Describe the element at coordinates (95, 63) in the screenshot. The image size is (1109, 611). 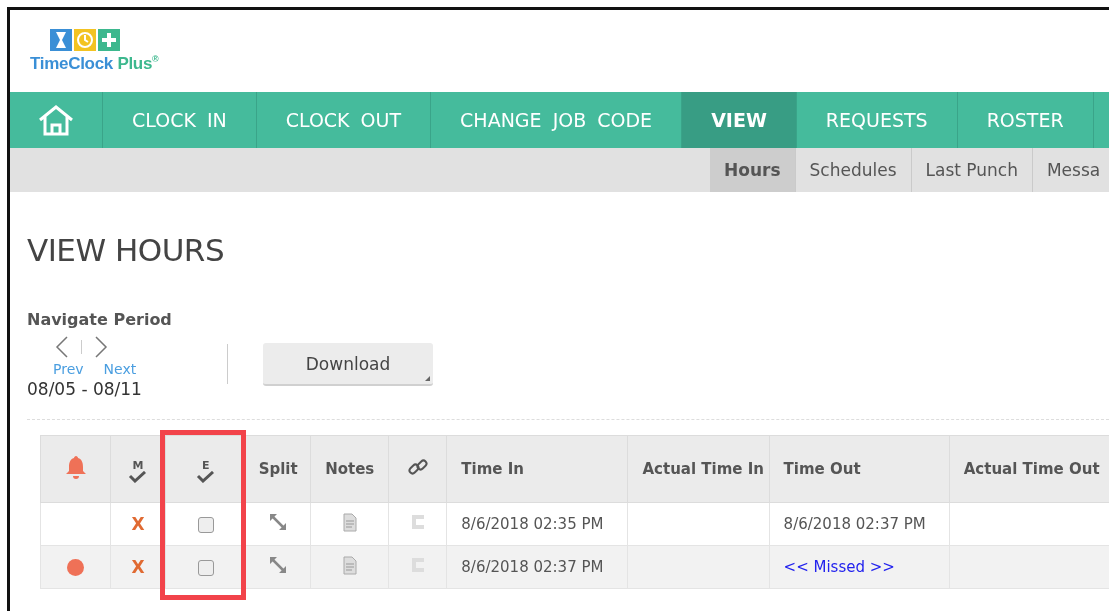
I see `logo-text: TimeClock Plus$^{®}$` at that location.